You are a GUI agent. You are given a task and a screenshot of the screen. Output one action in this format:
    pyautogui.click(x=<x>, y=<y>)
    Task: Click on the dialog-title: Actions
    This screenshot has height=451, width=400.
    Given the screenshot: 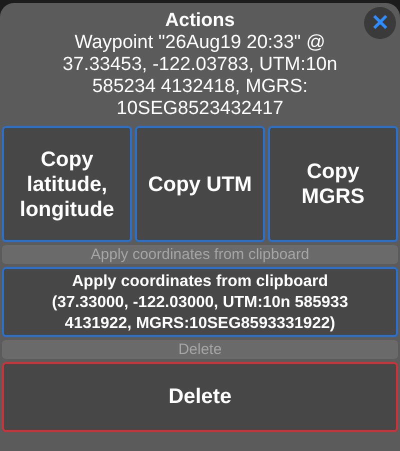 What is the action you would take?
    pyautogui.click(x=200, y=21)
    